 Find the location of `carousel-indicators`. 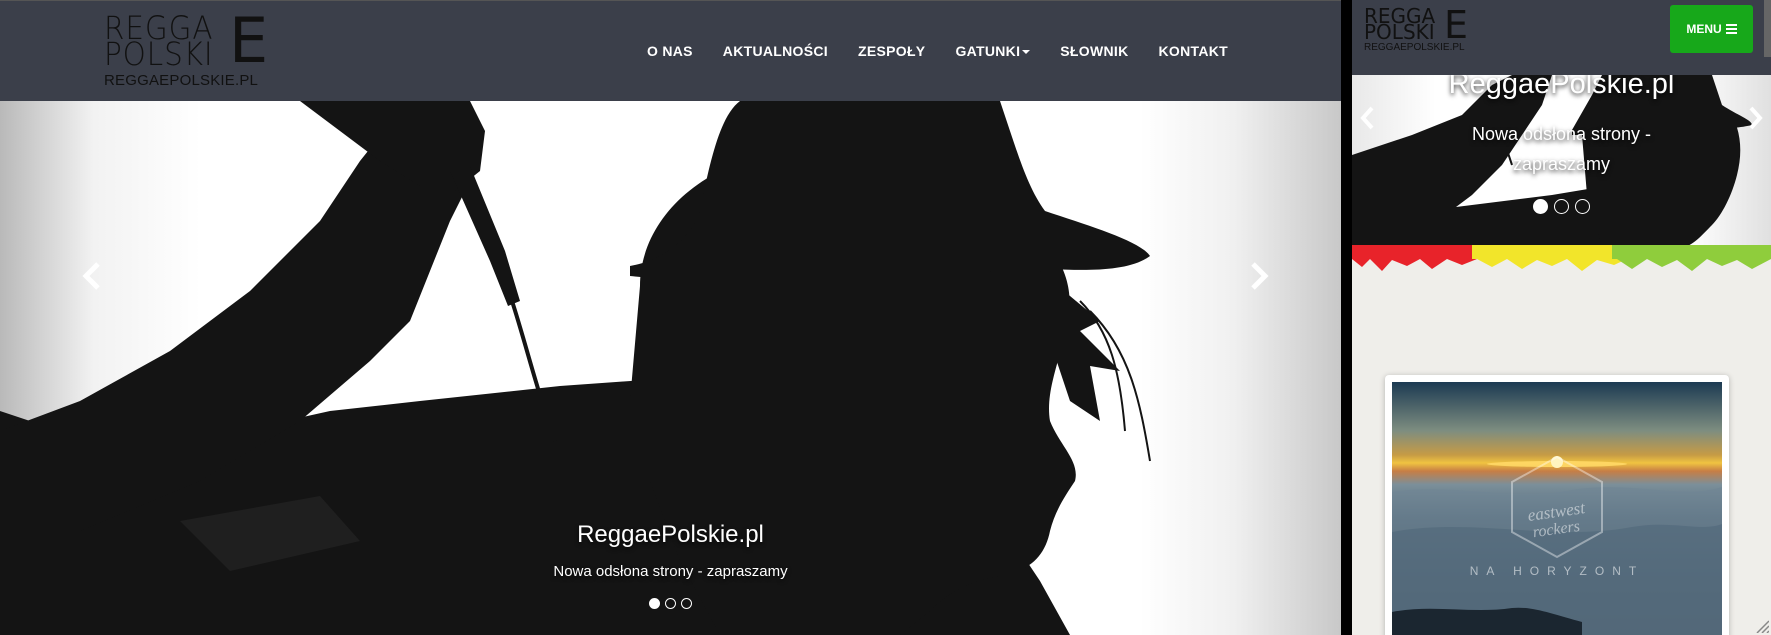

carousel-indicators is located at coordinates (670, 603).